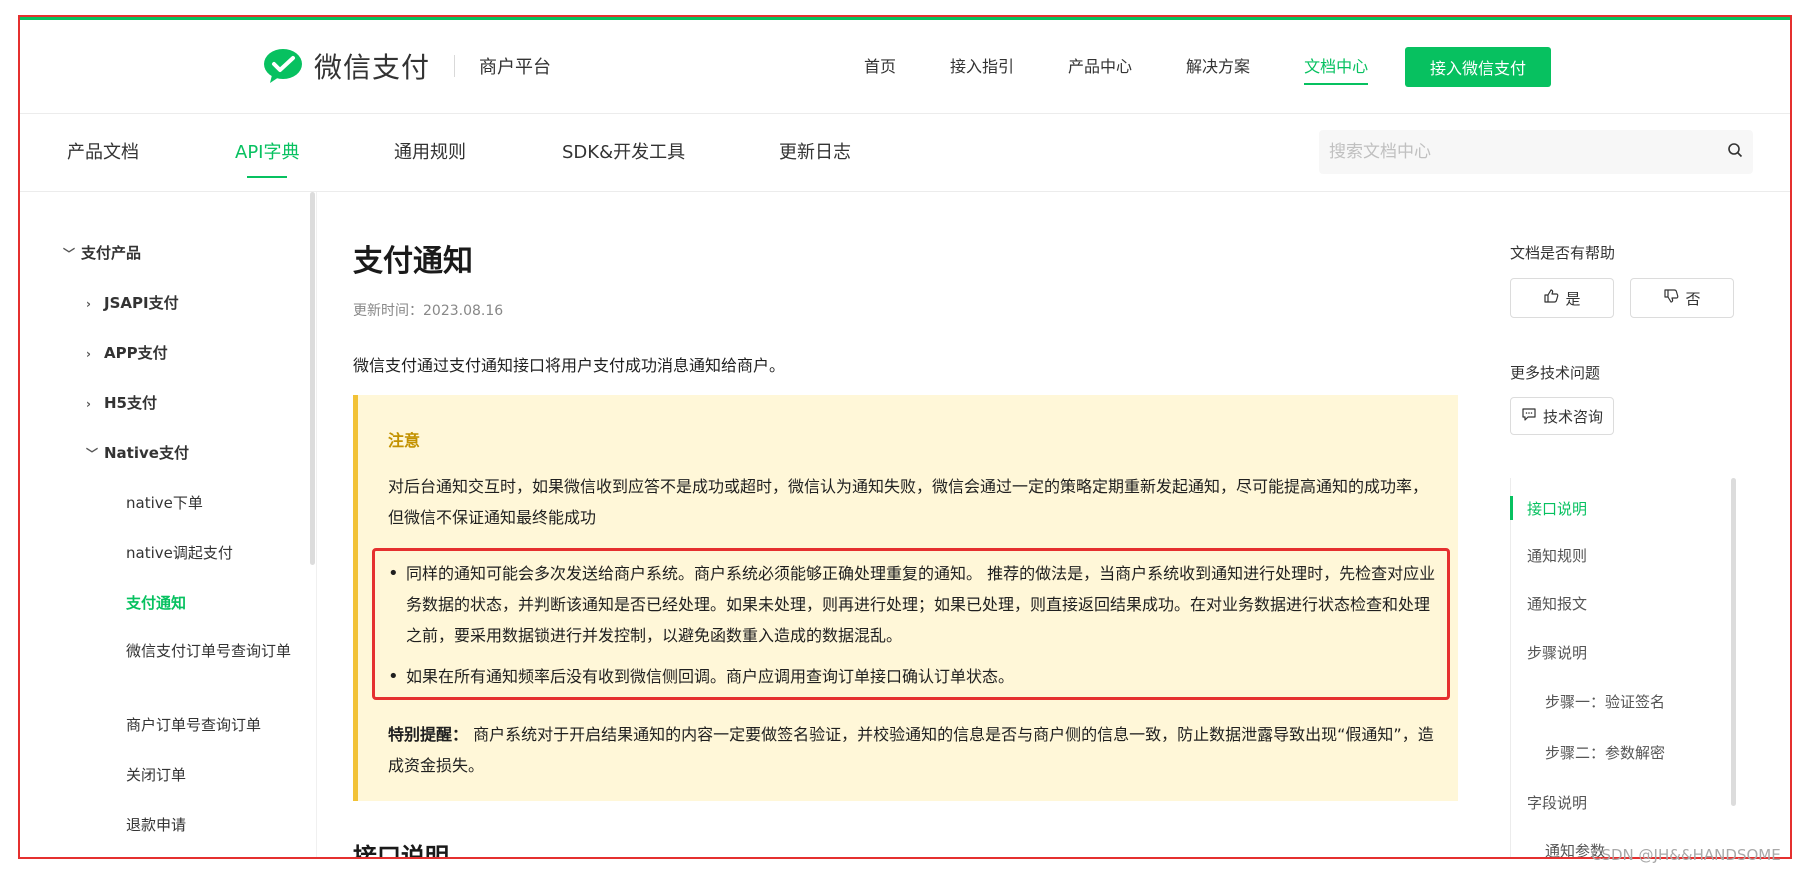 The image size is (1806, 874). I want to click on page-title: 支付通知, so click(413, 261).